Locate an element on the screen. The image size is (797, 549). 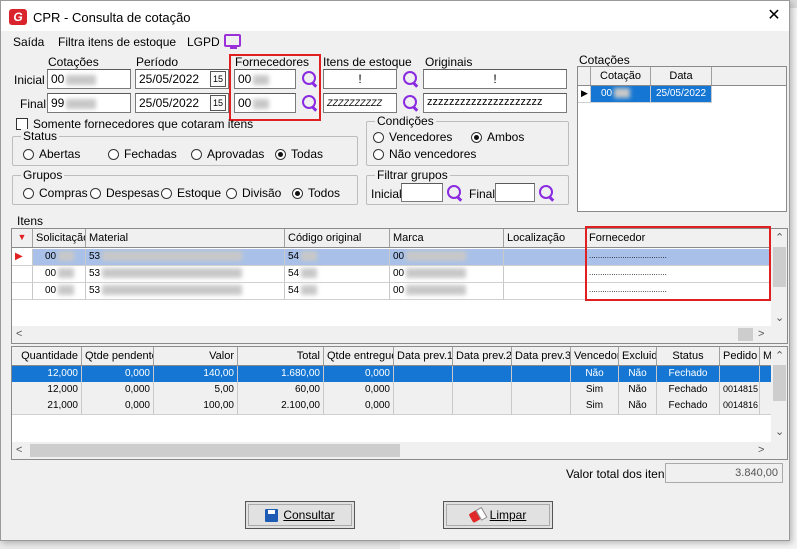
label-inicial: Inicial is located at coordinates (29, 80).